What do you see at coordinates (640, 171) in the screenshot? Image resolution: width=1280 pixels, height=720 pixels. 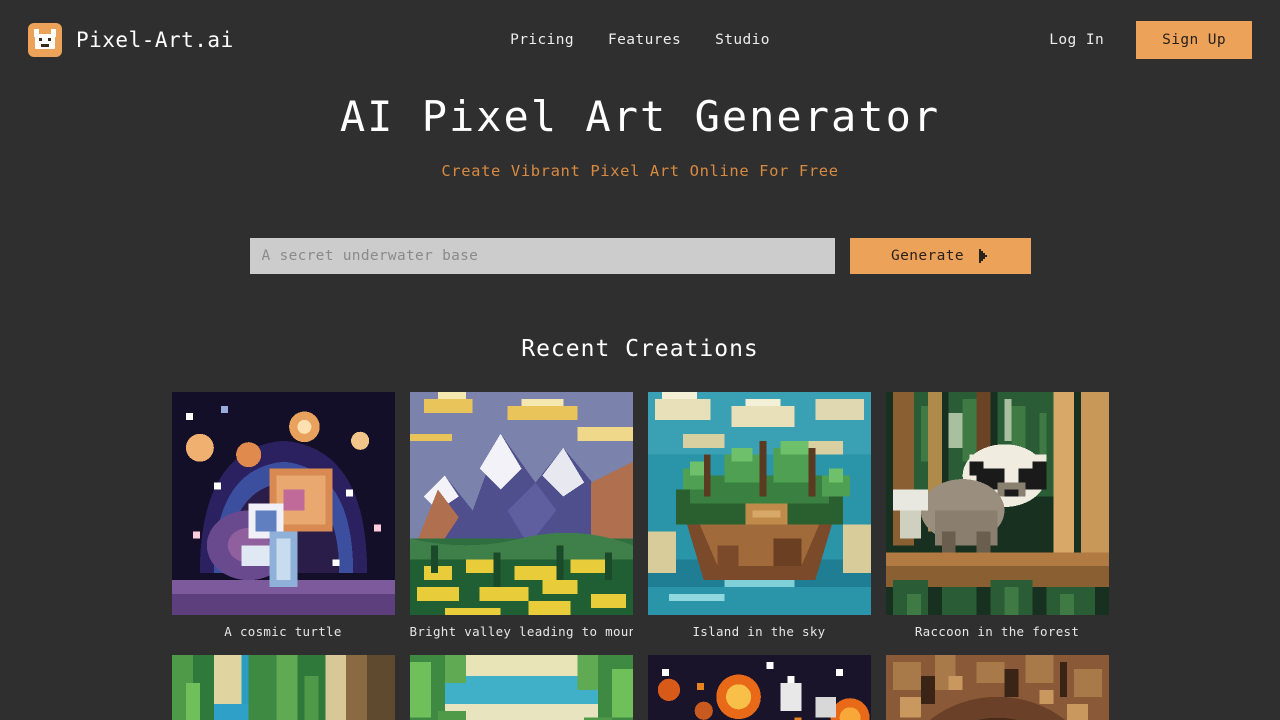 I see `hero-subtitle: Create Vibrant Pixel Art Online For Free` at bounding box center [640, 171].